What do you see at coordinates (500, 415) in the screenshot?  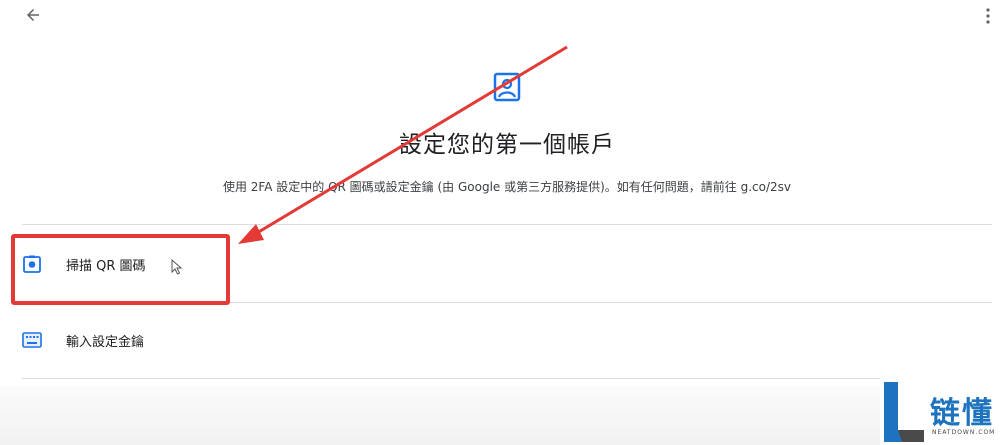 I see `bottom-area` at bounding box center [500, 415].